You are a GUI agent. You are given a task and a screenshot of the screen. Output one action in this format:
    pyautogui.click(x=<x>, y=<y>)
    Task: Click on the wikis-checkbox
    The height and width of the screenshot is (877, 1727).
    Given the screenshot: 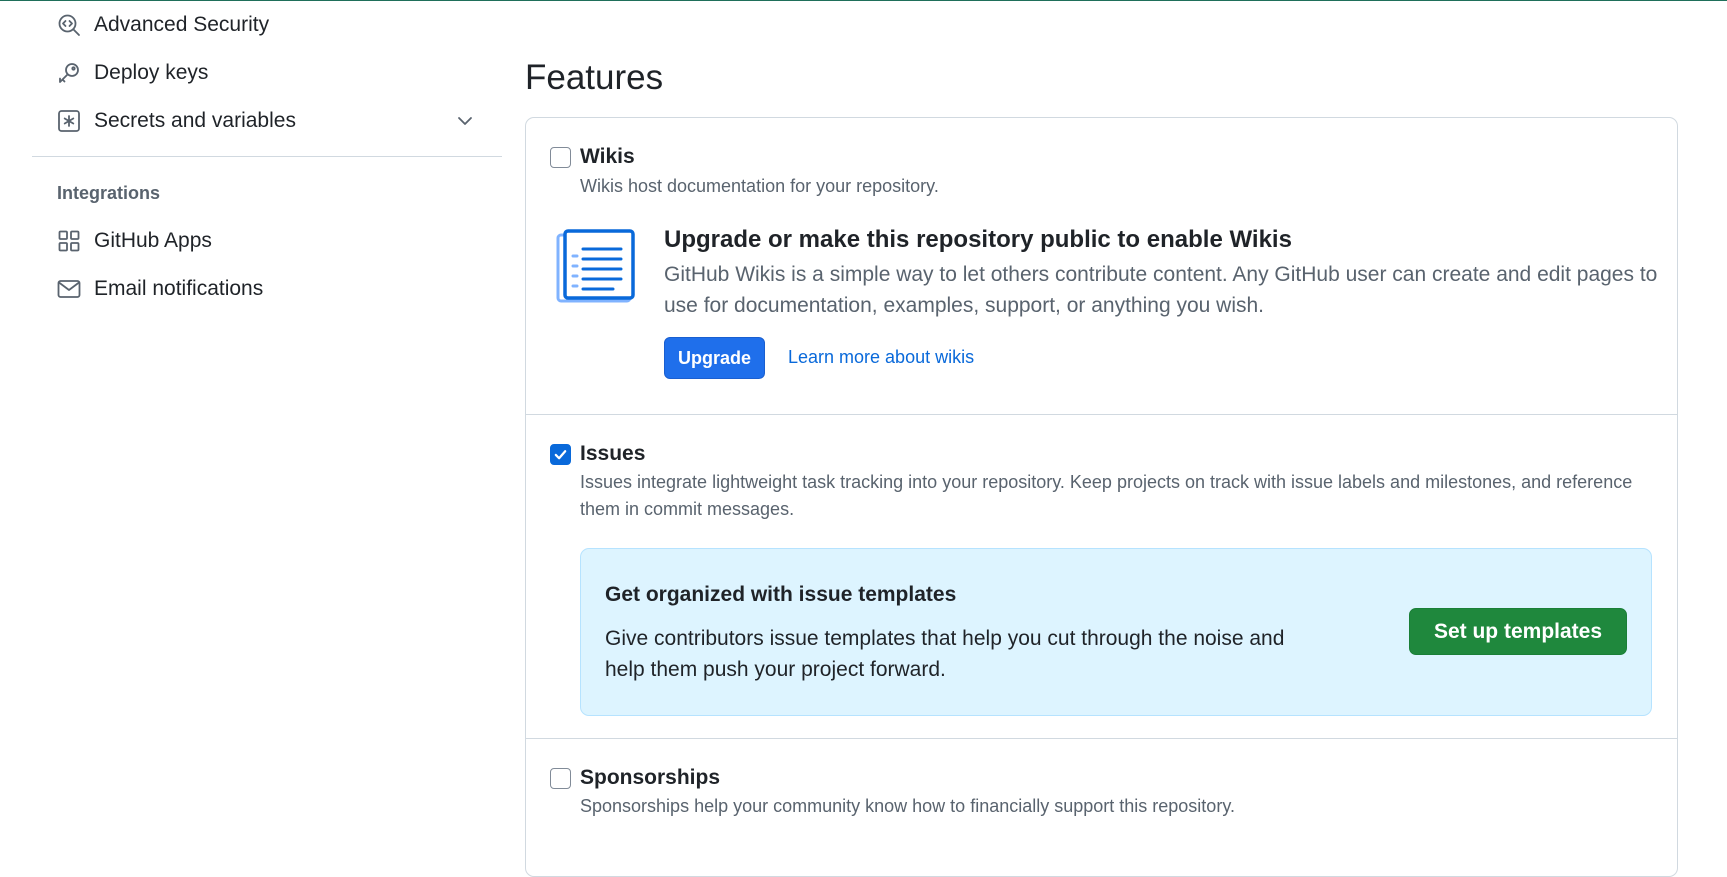 What is the action you would take?
    pyautogui.click(x=560, y=157)
    